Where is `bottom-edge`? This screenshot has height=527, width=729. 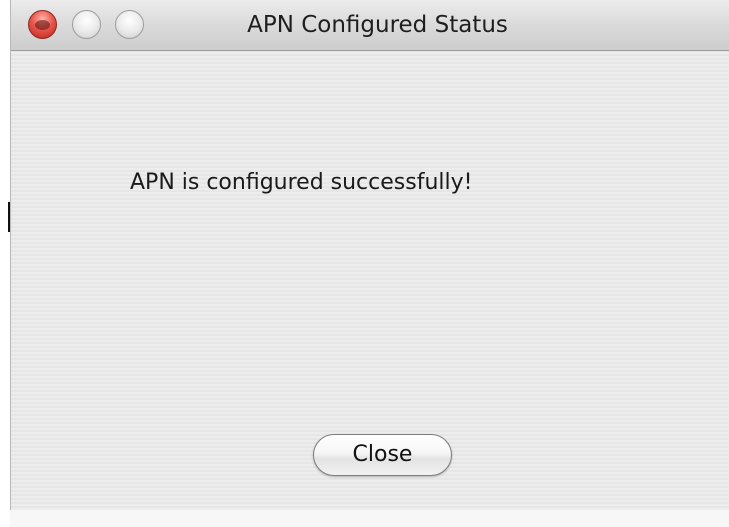
bottom-edge is located at coordinates (369, 518).